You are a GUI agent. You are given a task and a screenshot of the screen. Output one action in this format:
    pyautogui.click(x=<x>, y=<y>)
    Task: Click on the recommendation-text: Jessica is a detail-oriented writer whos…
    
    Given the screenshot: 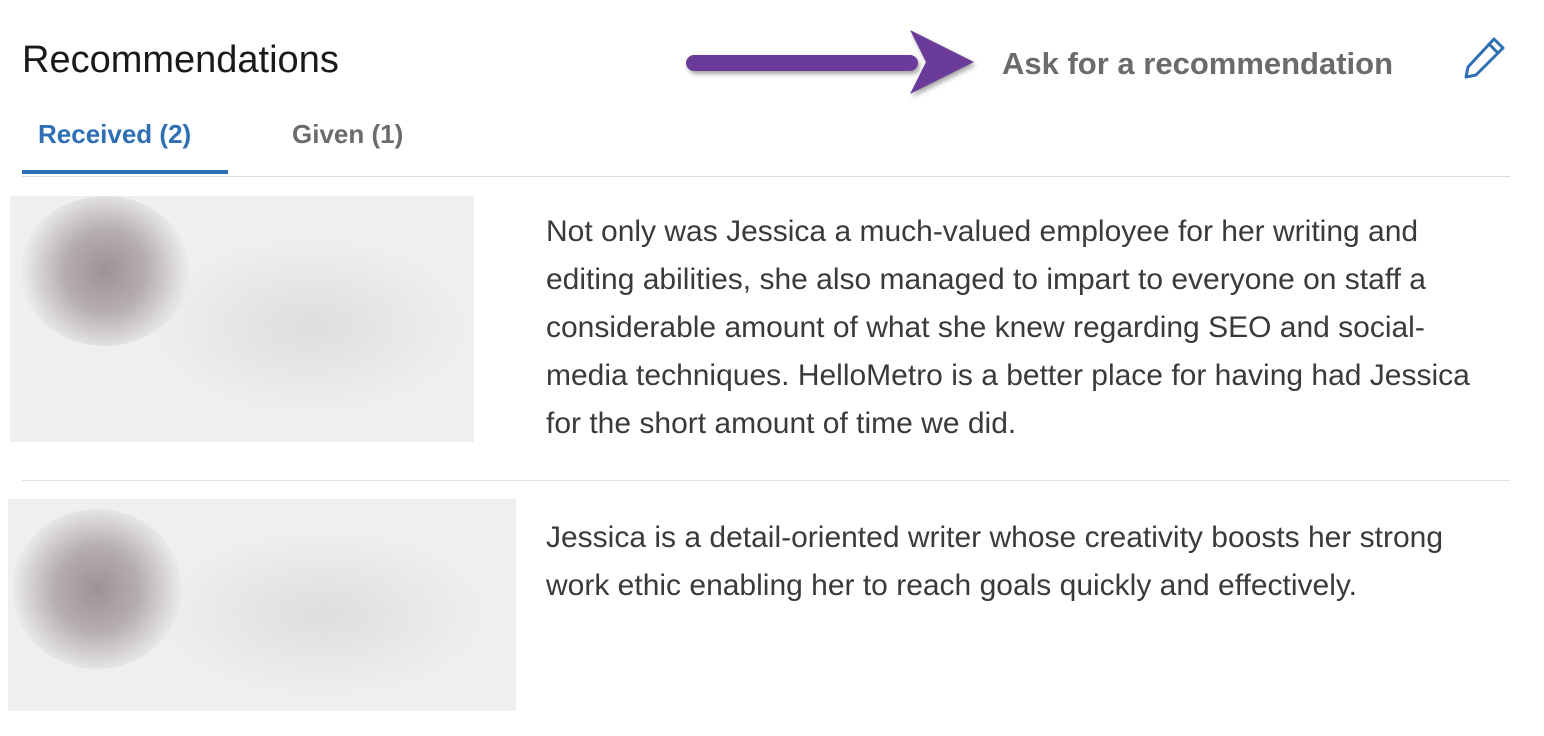 What is the action you would take?
    pyautogui.click(x=995, y=561)
    